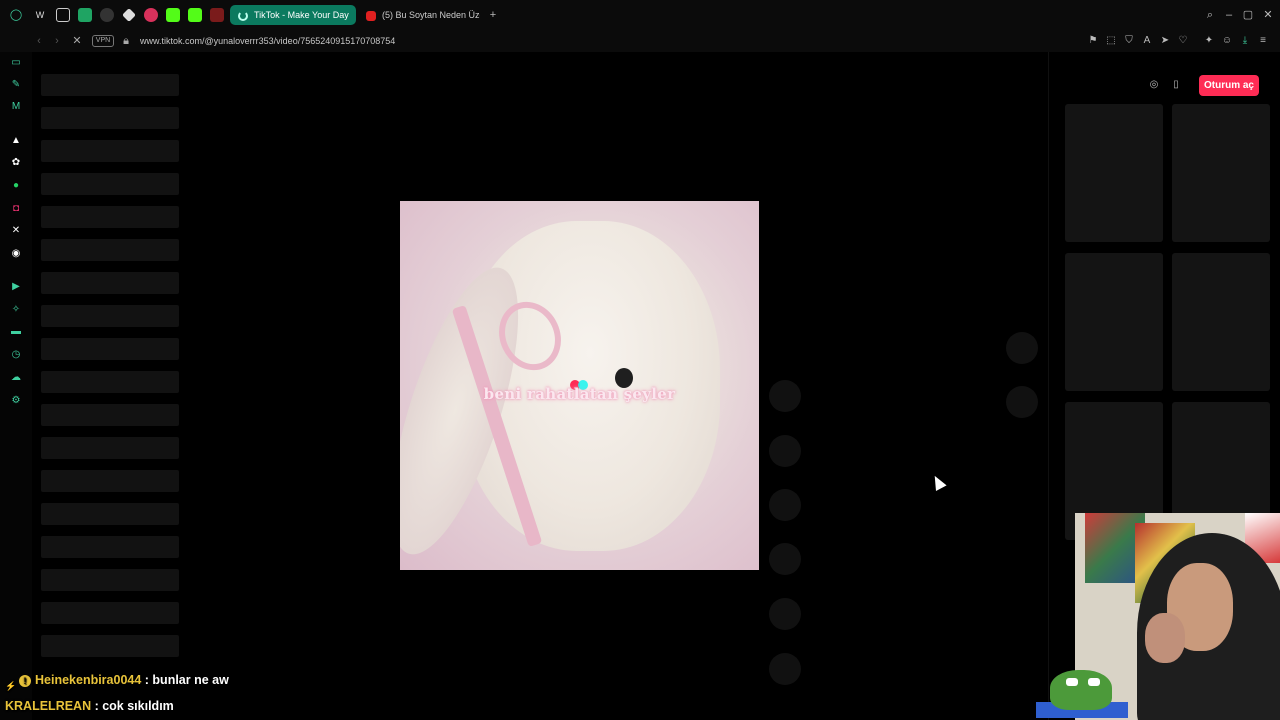 The width and height of the screenshot is (1280, 720). Describe the element at coordinates (103, 41) in the screenshot. I see `vpn-badge: VPN` at that location.